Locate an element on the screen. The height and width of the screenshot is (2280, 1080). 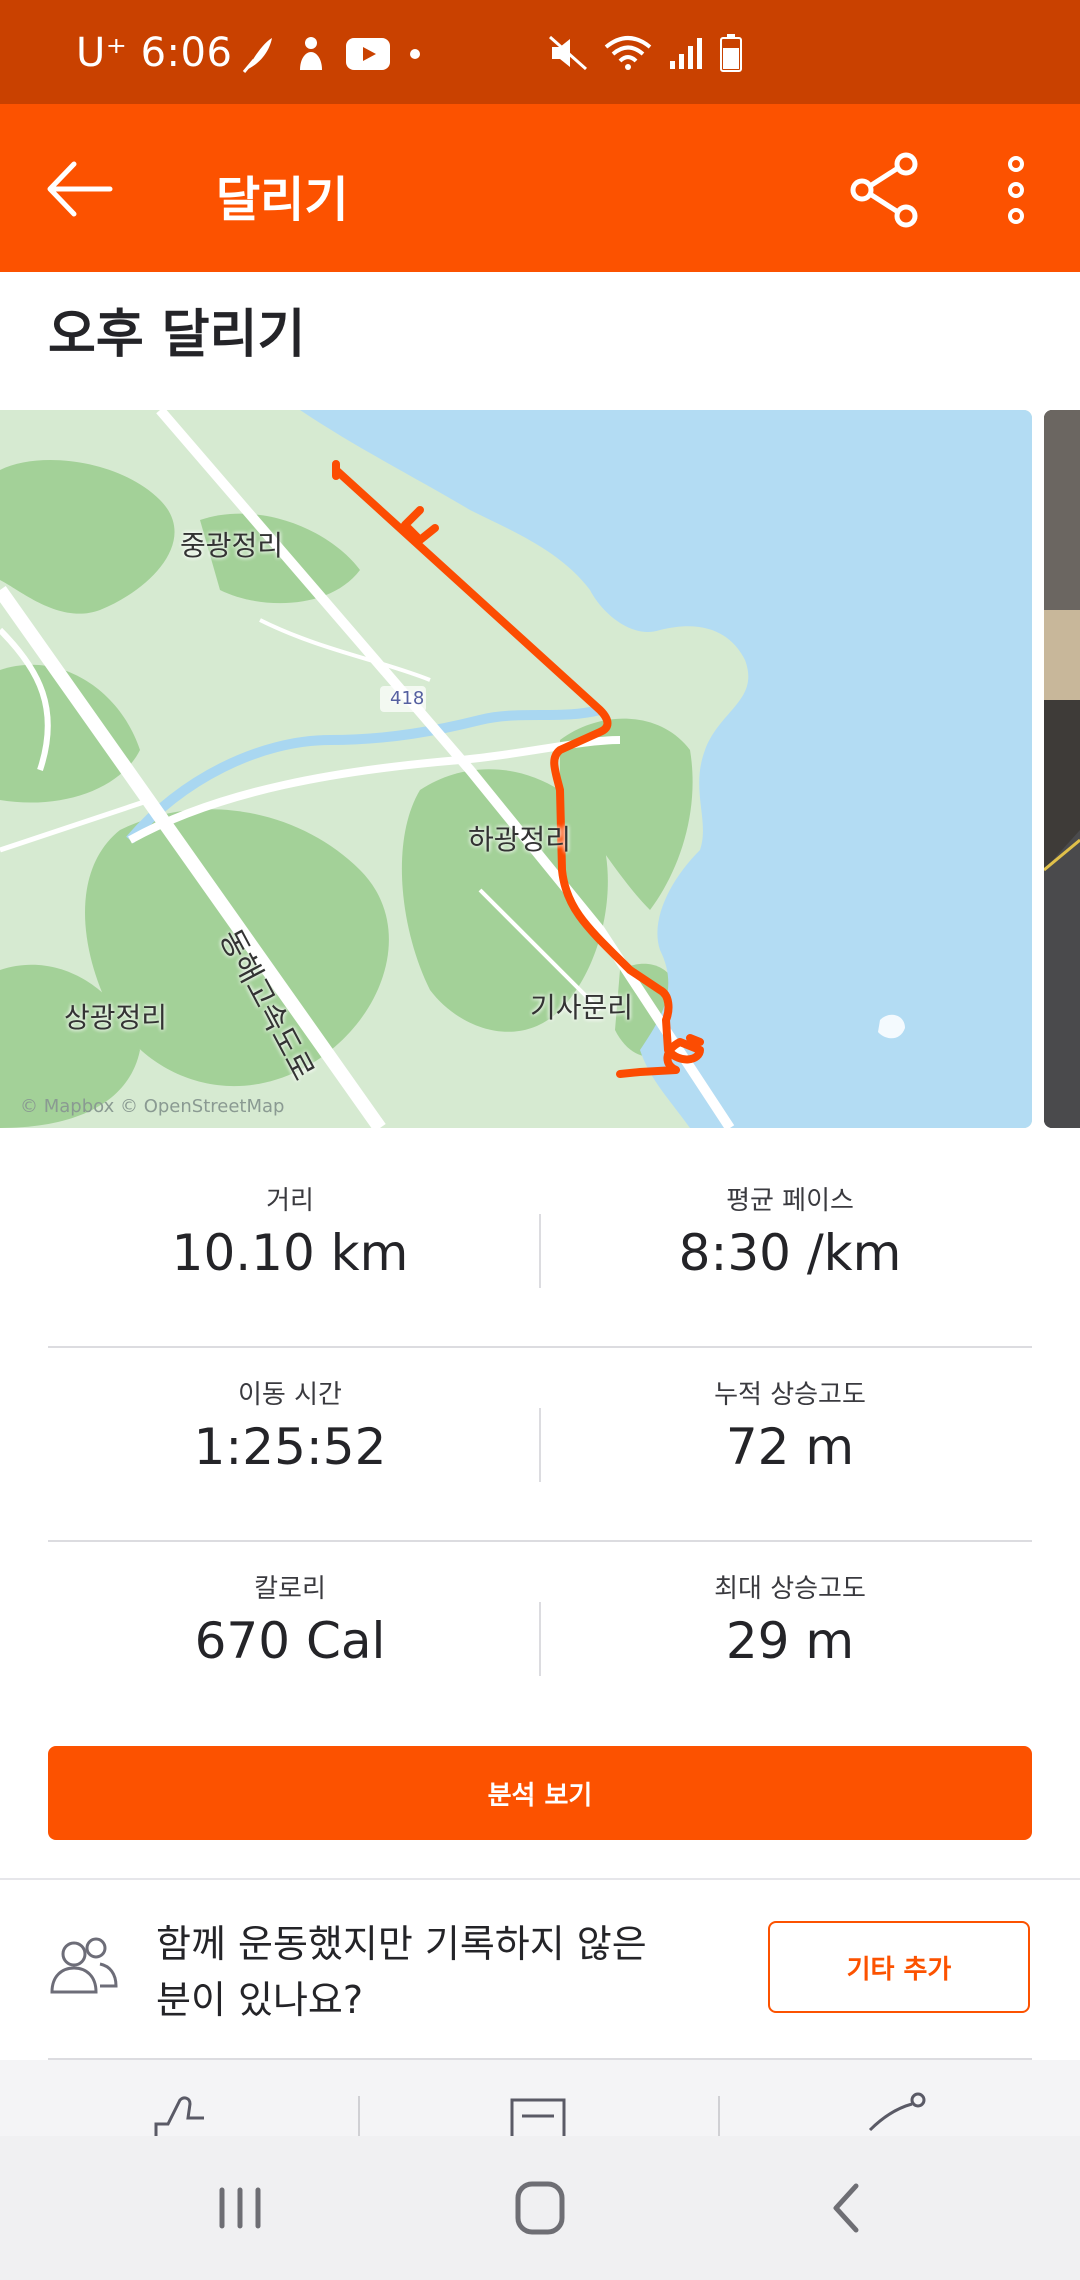
calories-value: 670 Cal is located at coordinates (290, 1641).